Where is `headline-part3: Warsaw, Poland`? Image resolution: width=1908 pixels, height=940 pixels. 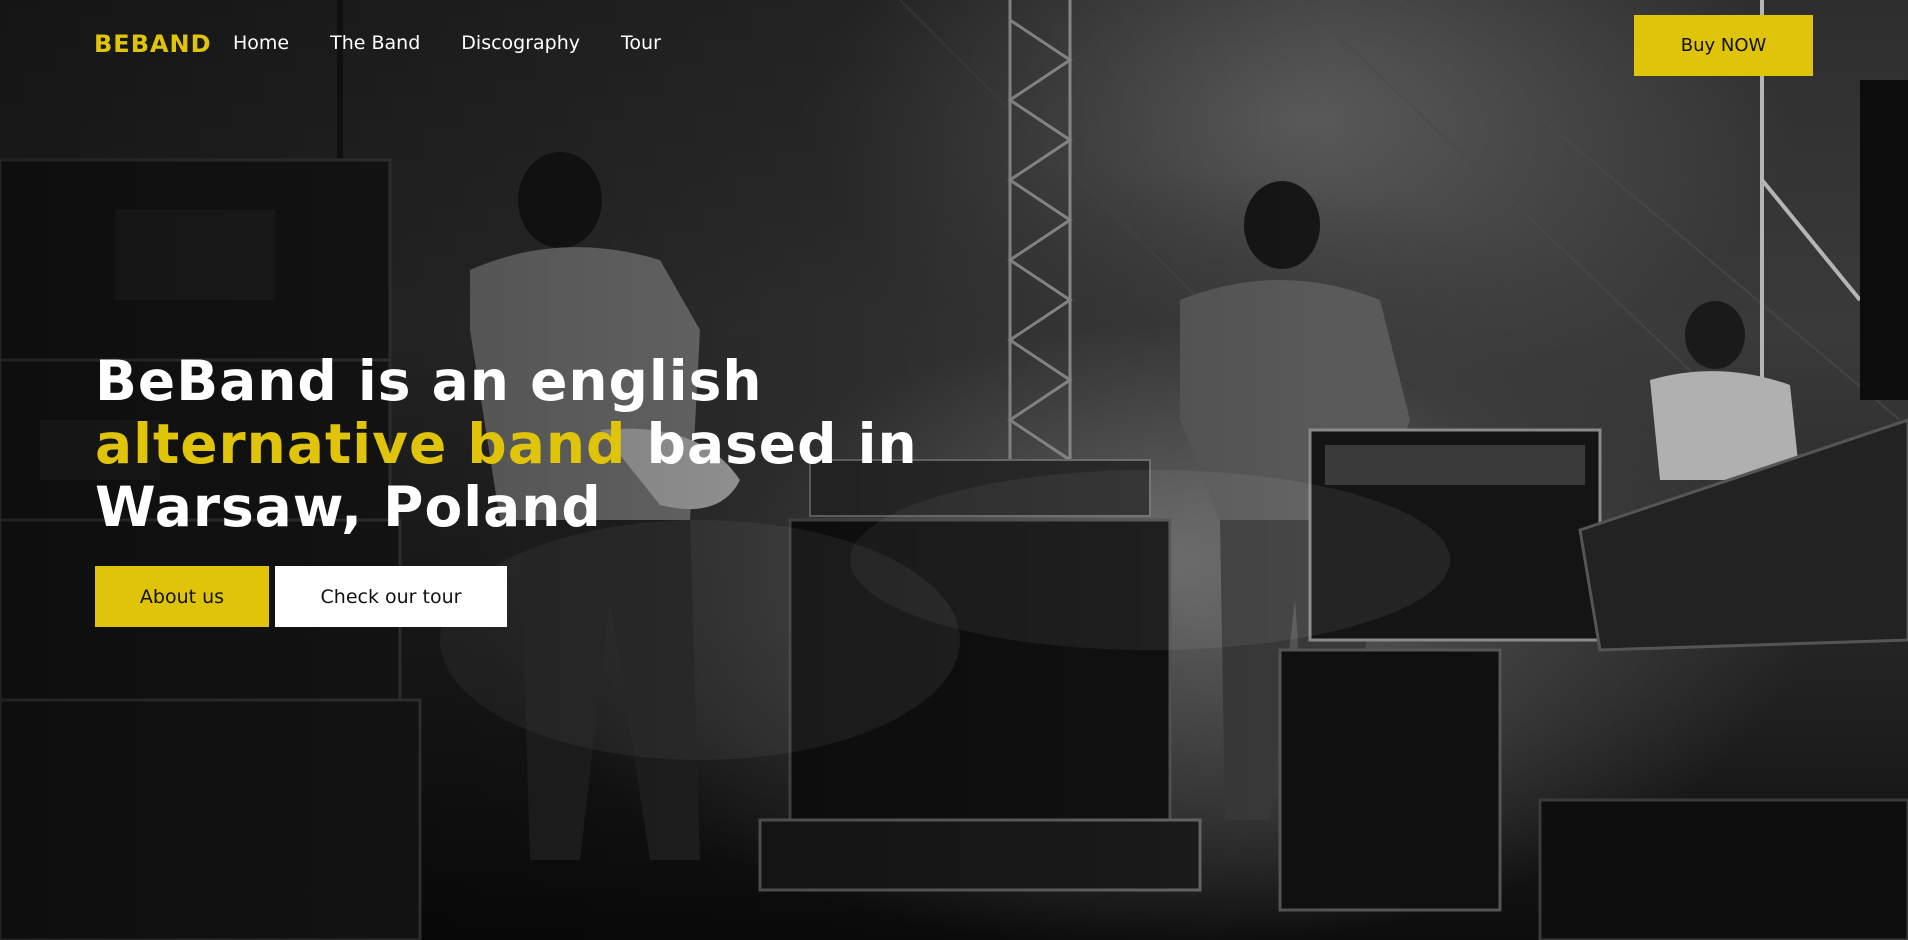 headline-part3: Warsaw, Poland is located at coordinates (348, 507).